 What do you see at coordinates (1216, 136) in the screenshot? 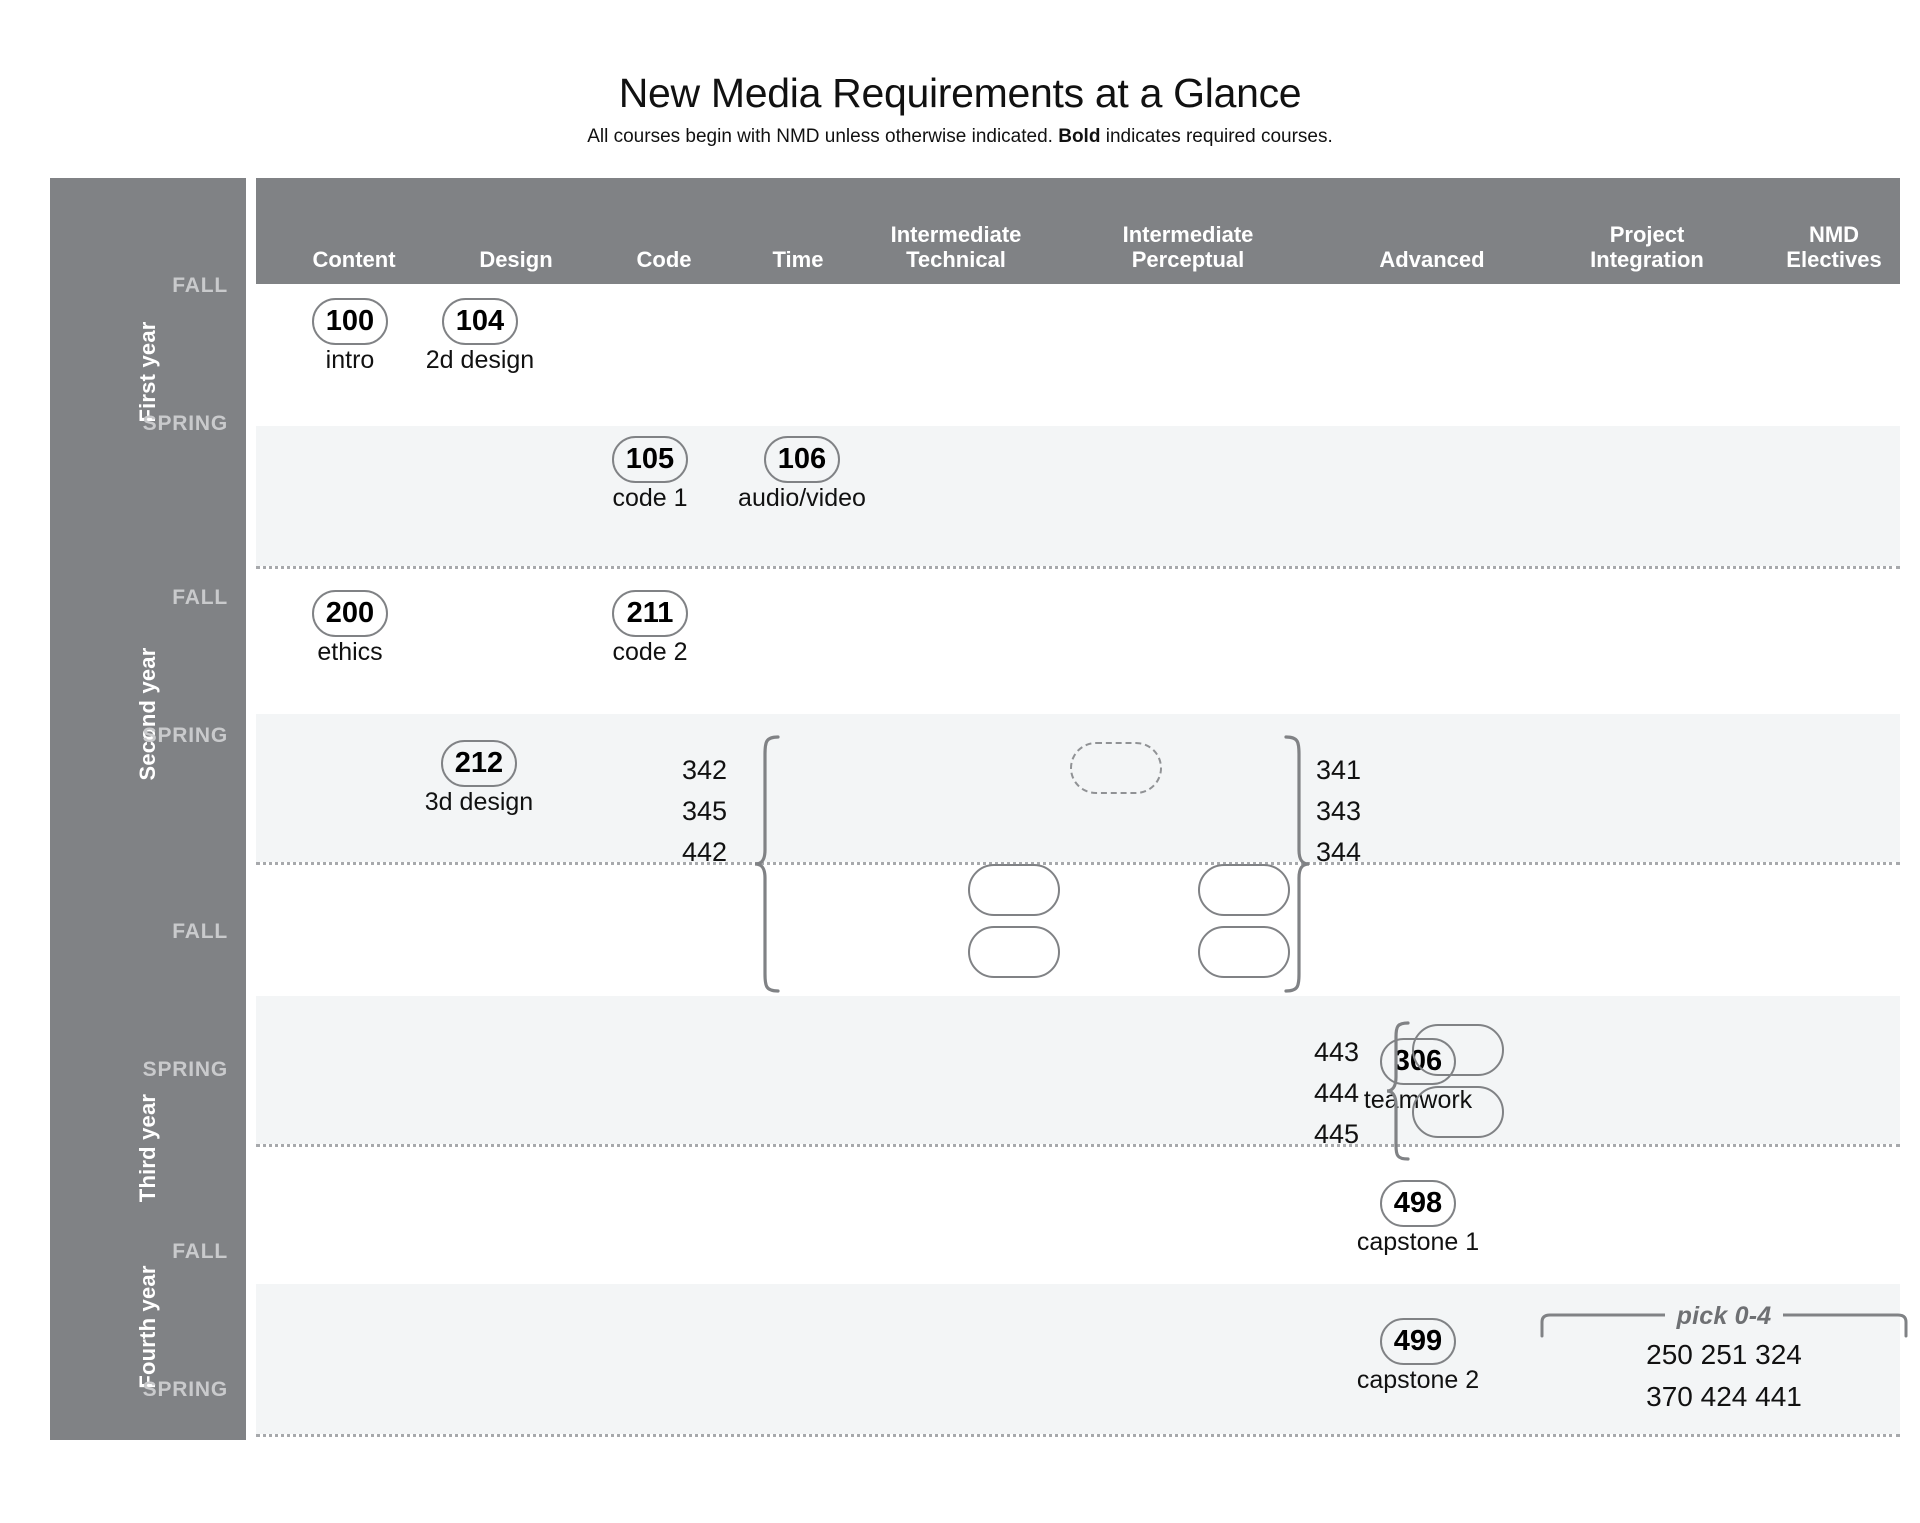
I see `subtitle-post: indicates required courses.` at bounding box center [1216, 136].